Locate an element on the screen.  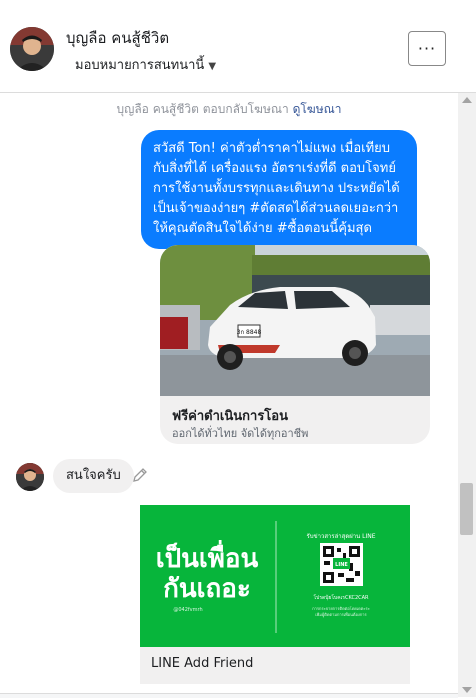
ad-reply-text: บุญลือ คนสู้ชีวิต ตอบกลับโฆษณา is located at coordinates (202, 109).